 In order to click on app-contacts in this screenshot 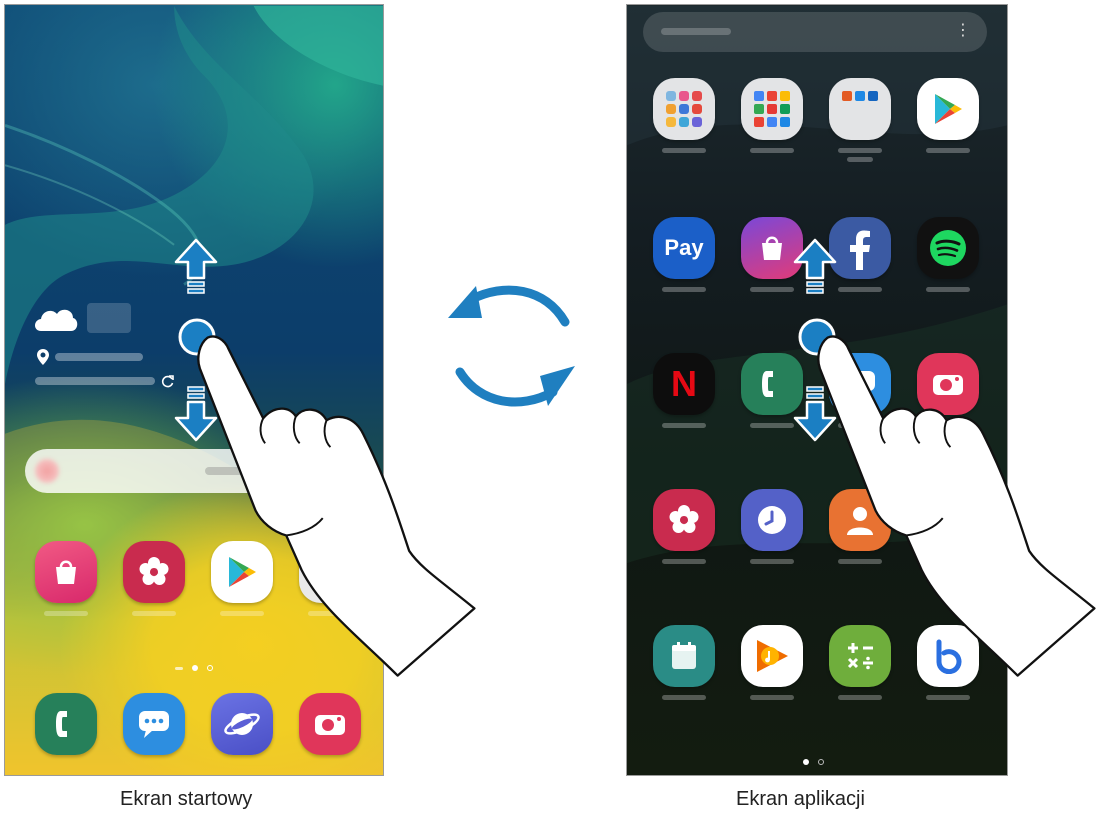, I will do `click(860, 526)`.